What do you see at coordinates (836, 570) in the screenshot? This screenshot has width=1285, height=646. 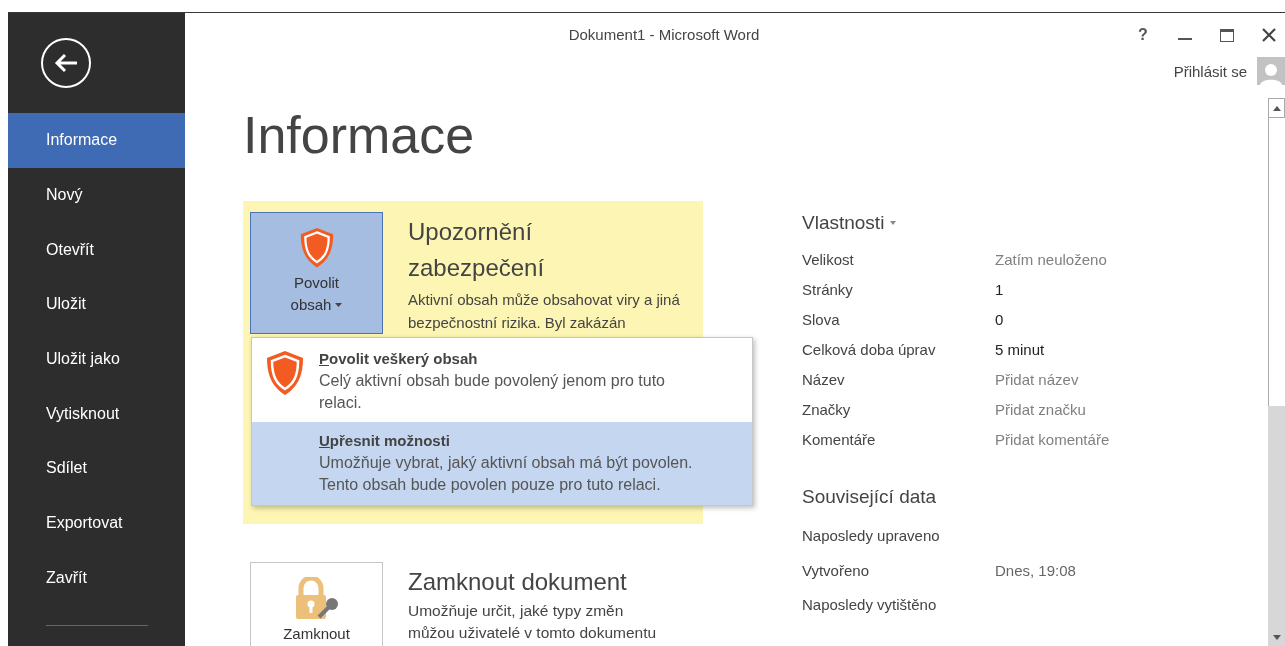 I see `related-label: Vytvořeno` at bounding box center [836, 570].